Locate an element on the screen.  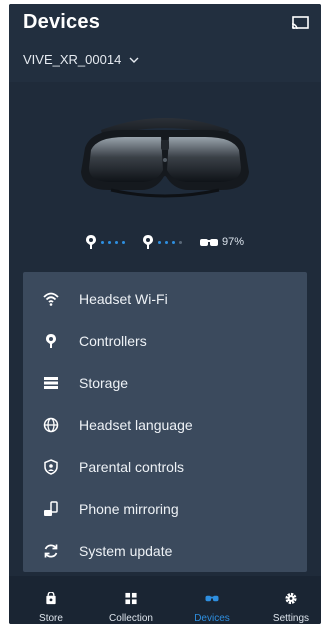
device-selector: VIVE_XR_00014 is located at coordinates (81, 59).